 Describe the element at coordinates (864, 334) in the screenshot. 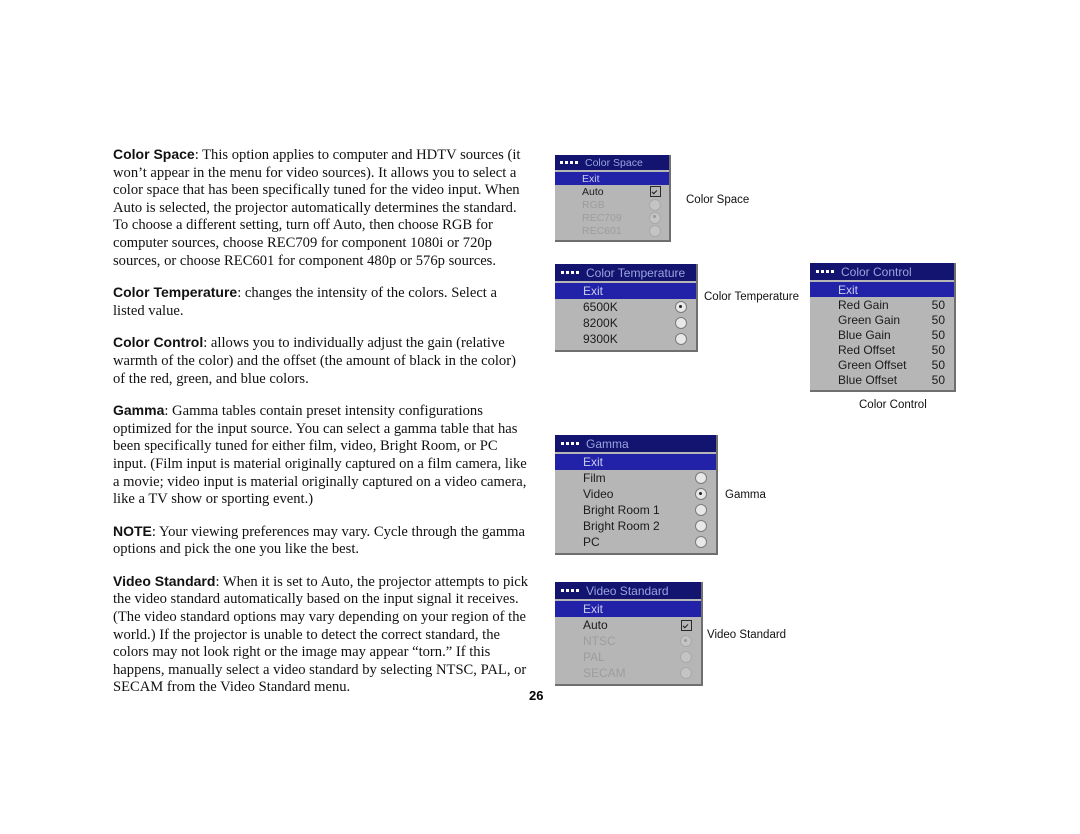

I see `osd-menu-item-label: Blue Gain` at that location.